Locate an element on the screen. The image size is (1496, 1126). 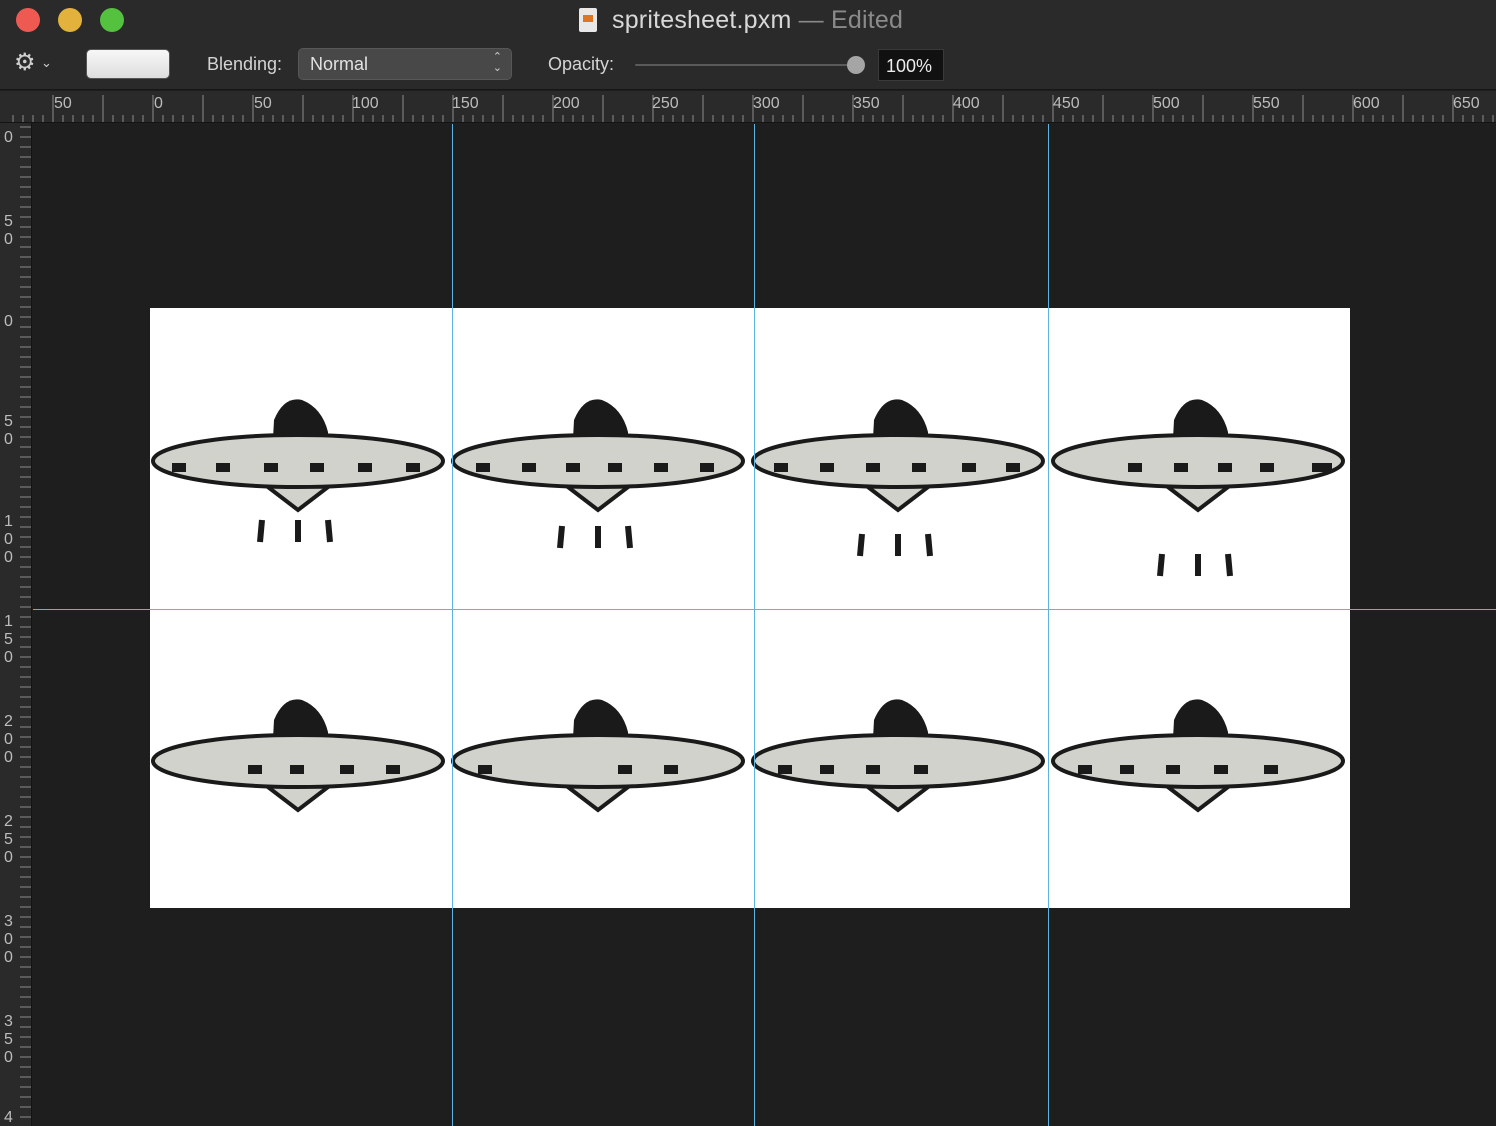
title-bar: spritesheet.pxm — Edited is located at coordinates (748, 20).